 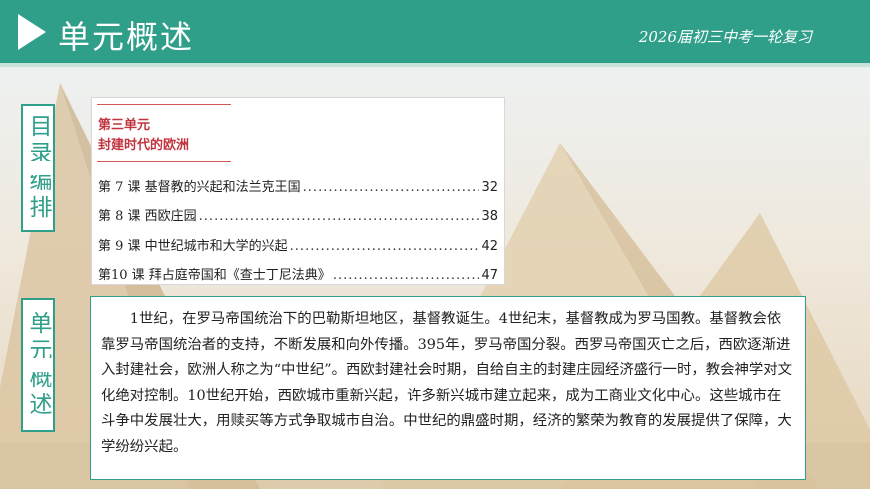 What do you see at coordinates (144, 145) in the screenshot?
I see `toc-unit-title: 封建时代的欧洲` at bounding box center [144, 145].